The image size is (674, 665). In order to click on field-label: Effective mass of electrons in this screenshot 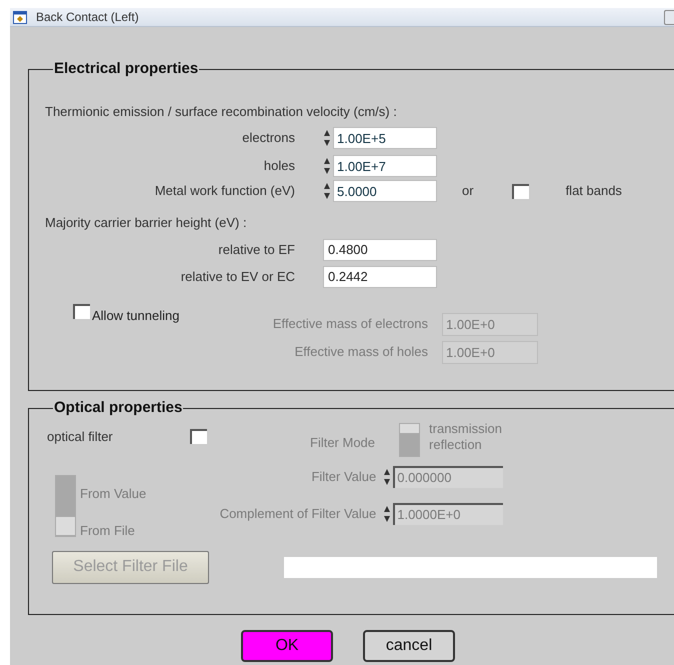, I will do `click(350, 324)`.